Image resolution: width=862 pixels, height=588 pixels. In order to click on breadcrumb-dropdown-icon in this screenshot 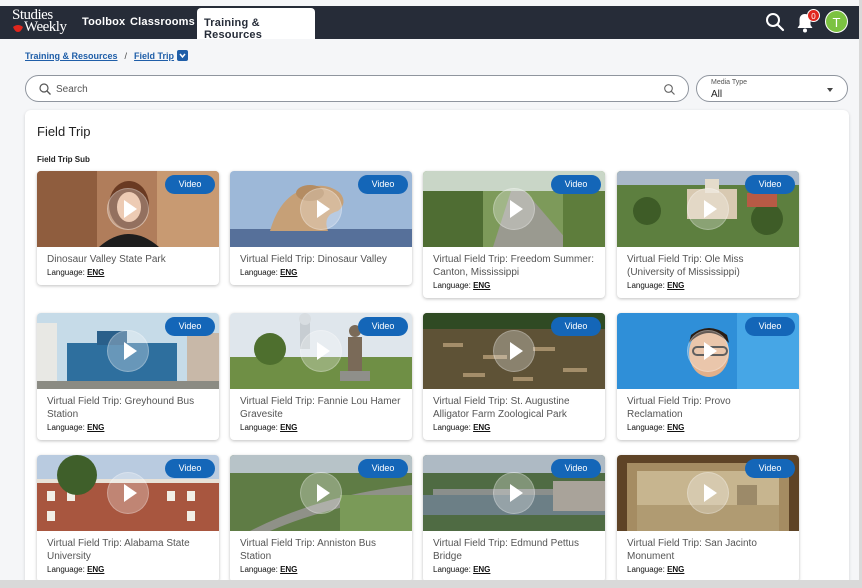, I will do `click(183, 55)`.